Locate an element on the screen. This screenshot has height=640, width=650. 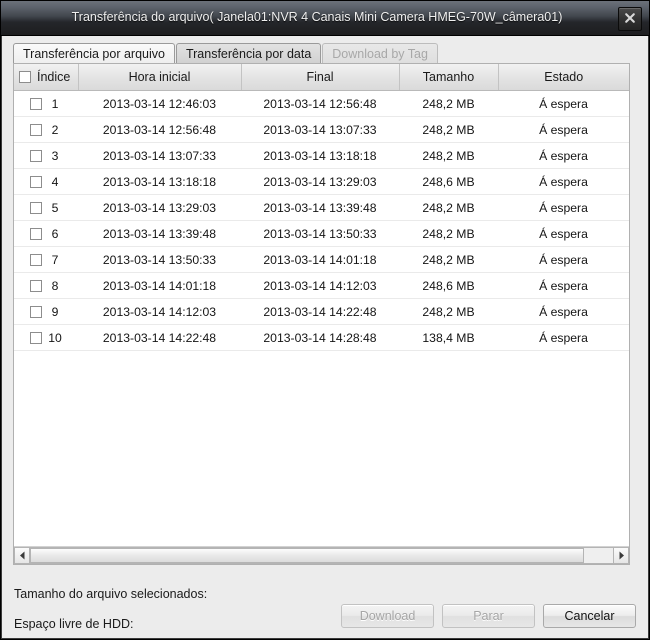
row-index-cell: 9 is located at coordinates (46, 311).